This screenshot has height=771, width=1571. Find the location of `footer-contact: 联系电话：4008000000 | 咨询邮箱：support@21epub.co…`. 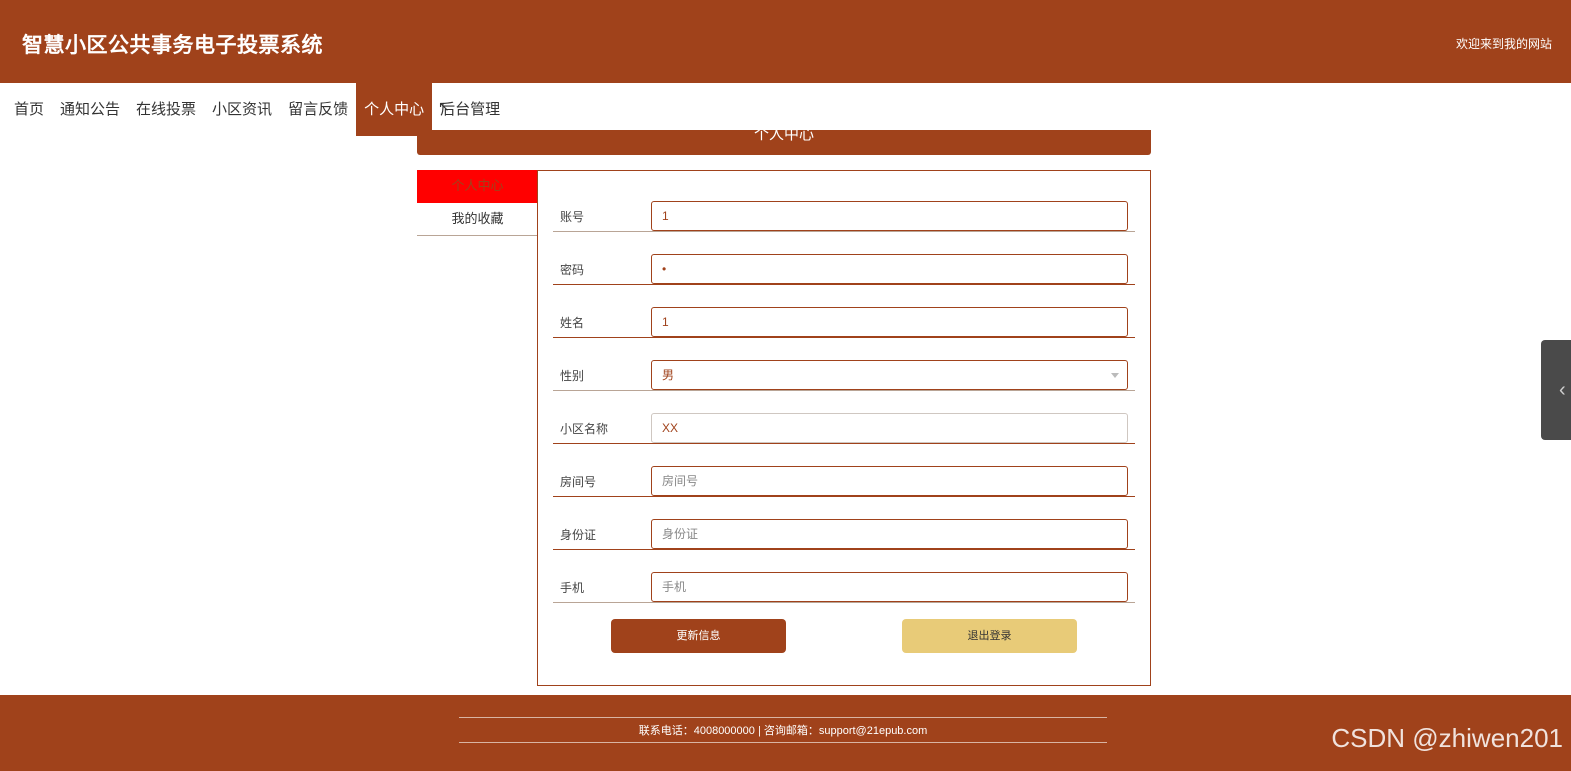

footer-contact: 联系电话：4008000000 | 咨询邮箱：support@21epub.co… is located at coordinates (783, 731).